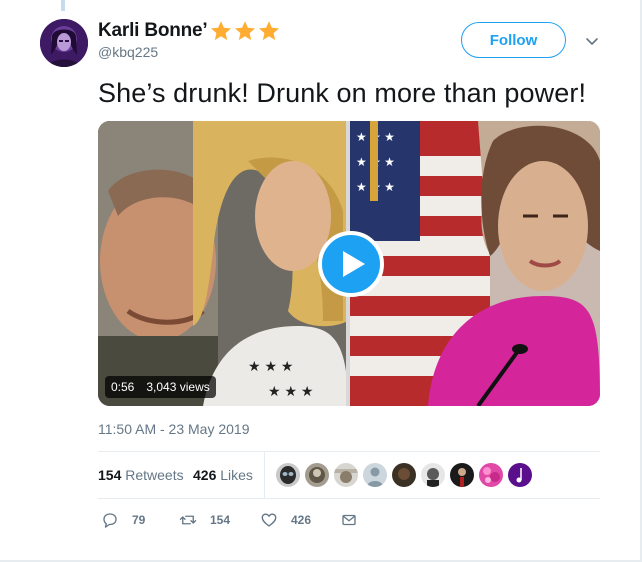 Image resolution: width=642 pixels, height=562 pixels. I want to click on heart-icon, so click(269, 520).